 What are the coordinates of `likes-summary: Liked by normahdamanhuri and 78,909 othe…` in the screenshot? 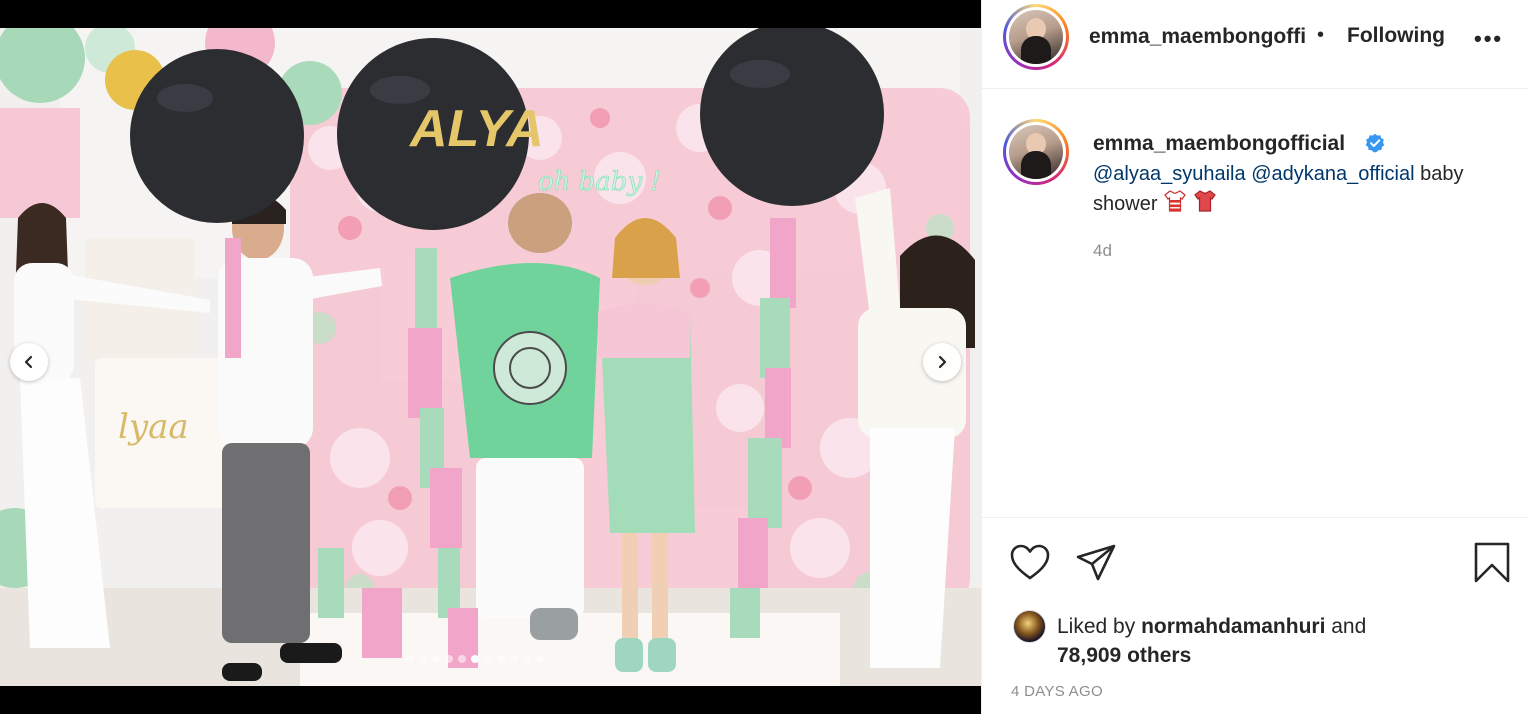 It's located at (1211, 641).